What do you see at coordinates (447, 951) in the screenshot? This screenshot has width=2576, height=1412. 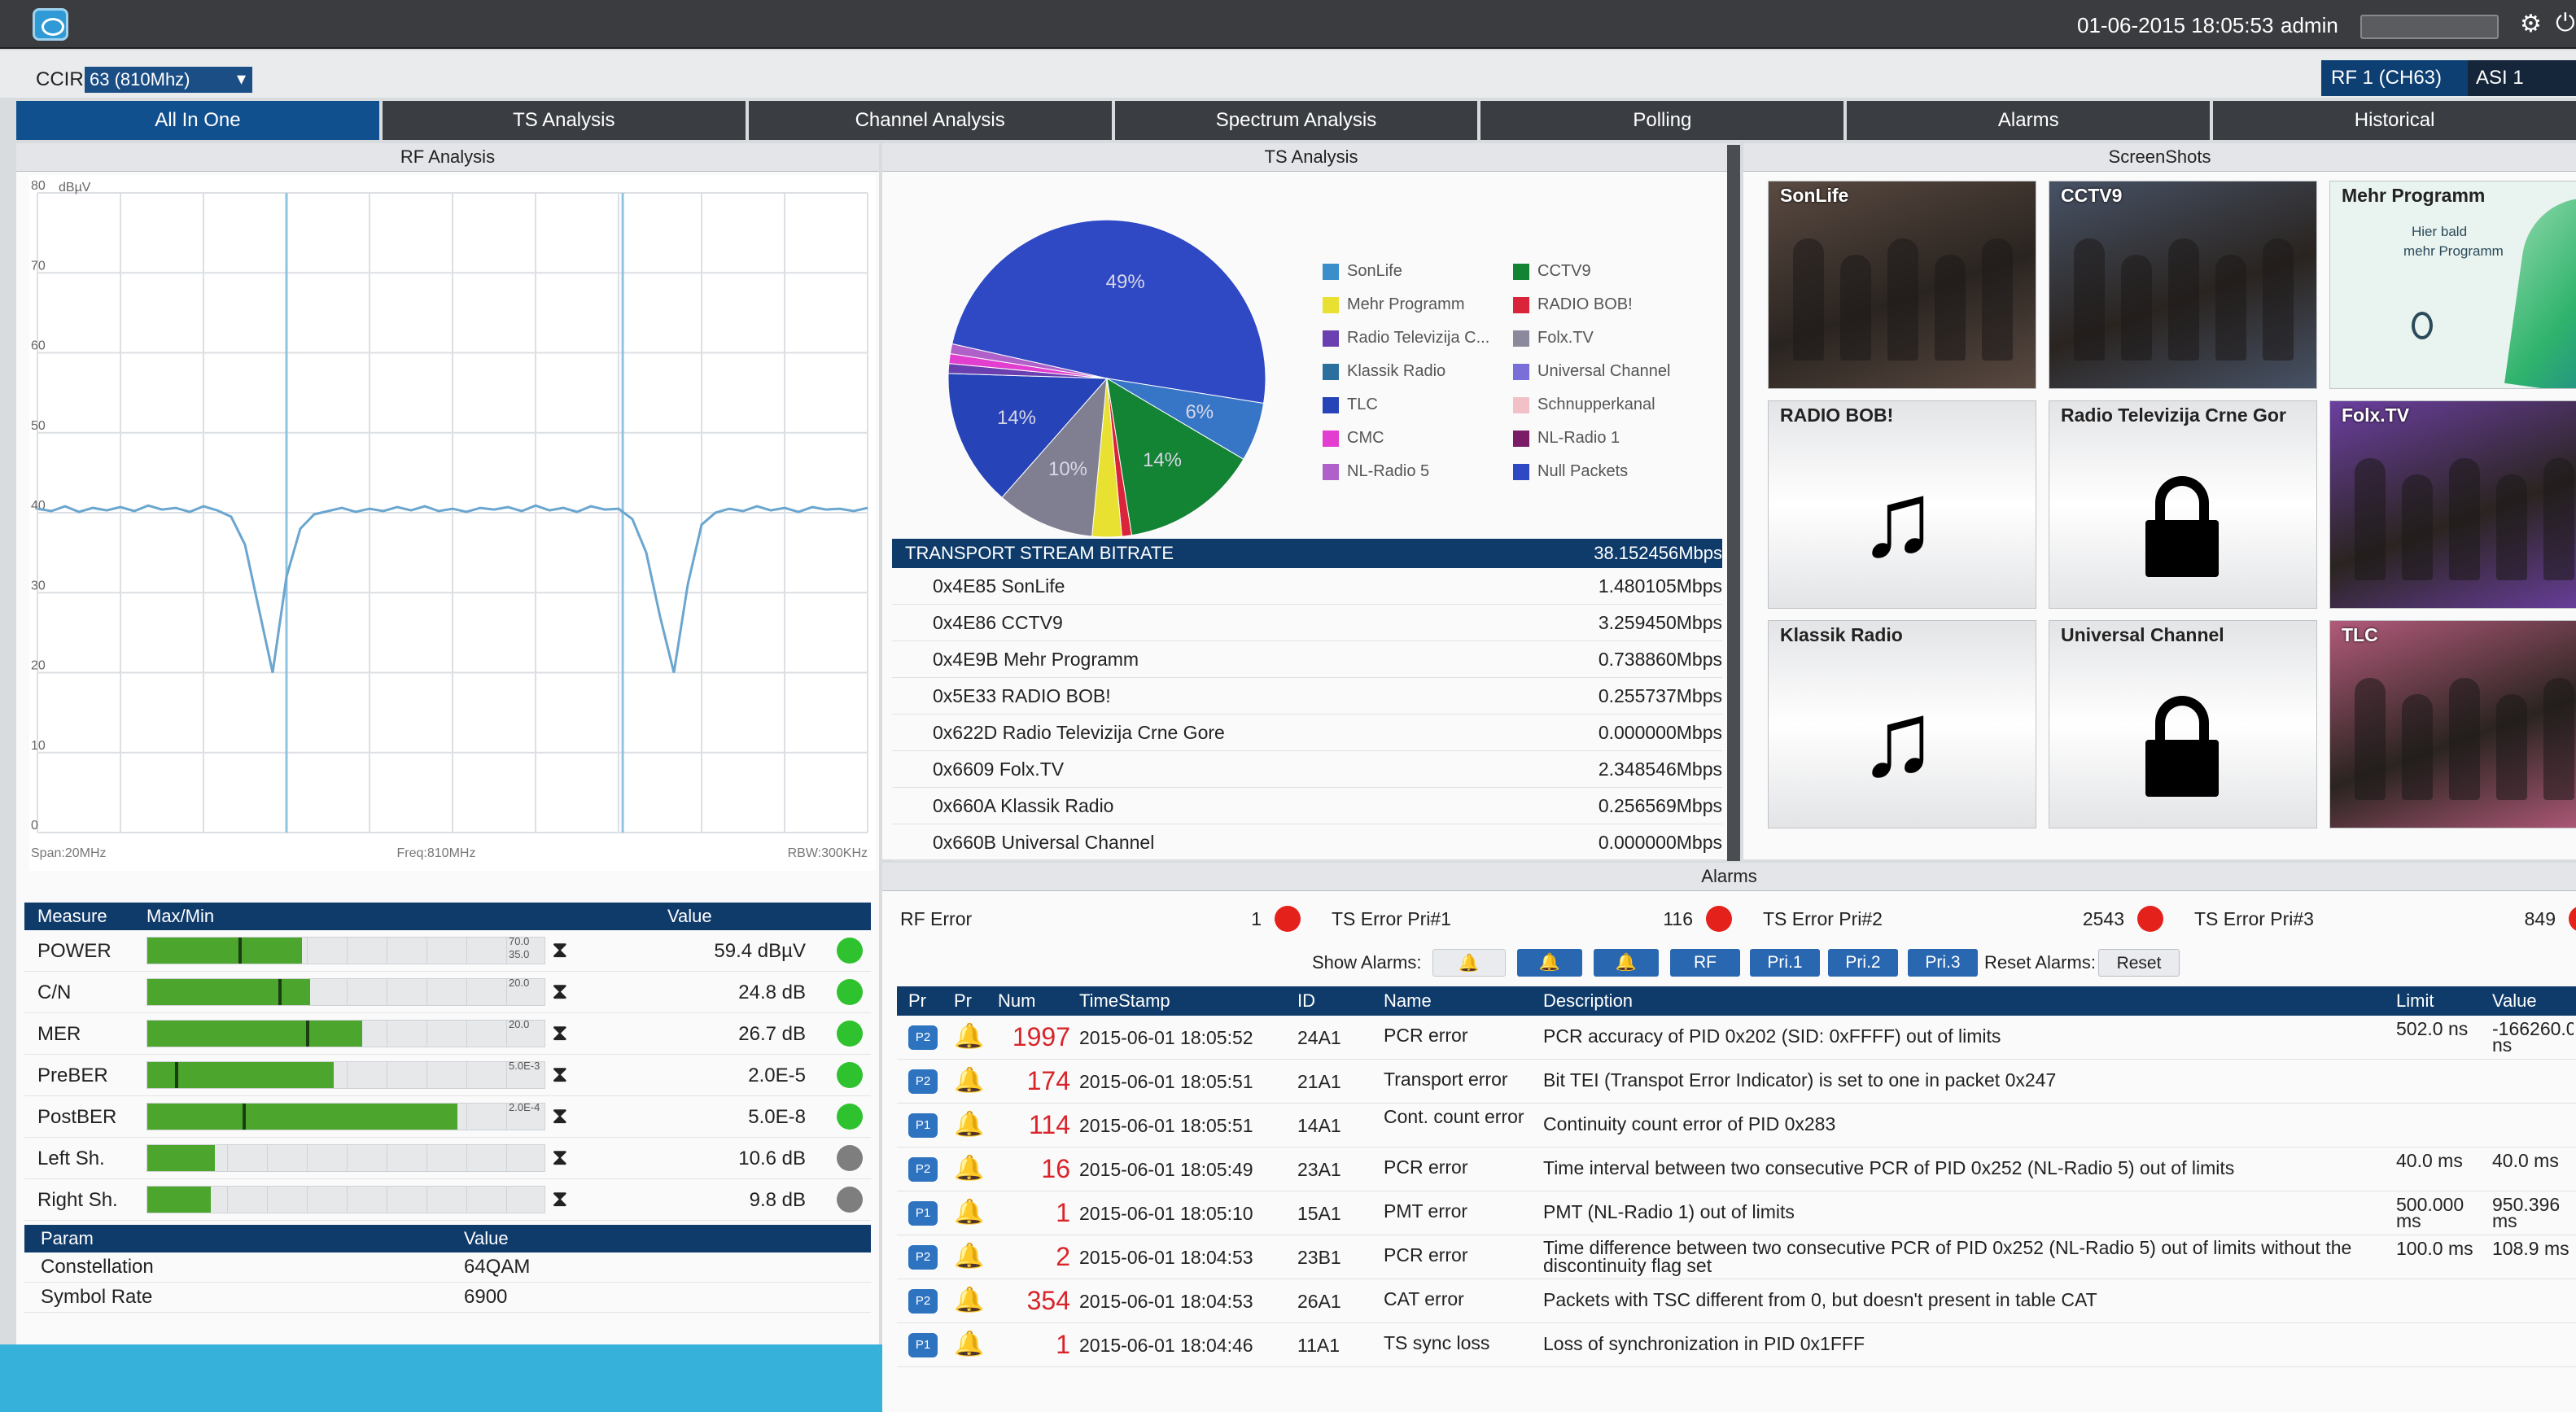 I see `measure-row: POWER 70.0 35.0 ⧗ 59.4 dBµV` at bounding box center [447, 951].